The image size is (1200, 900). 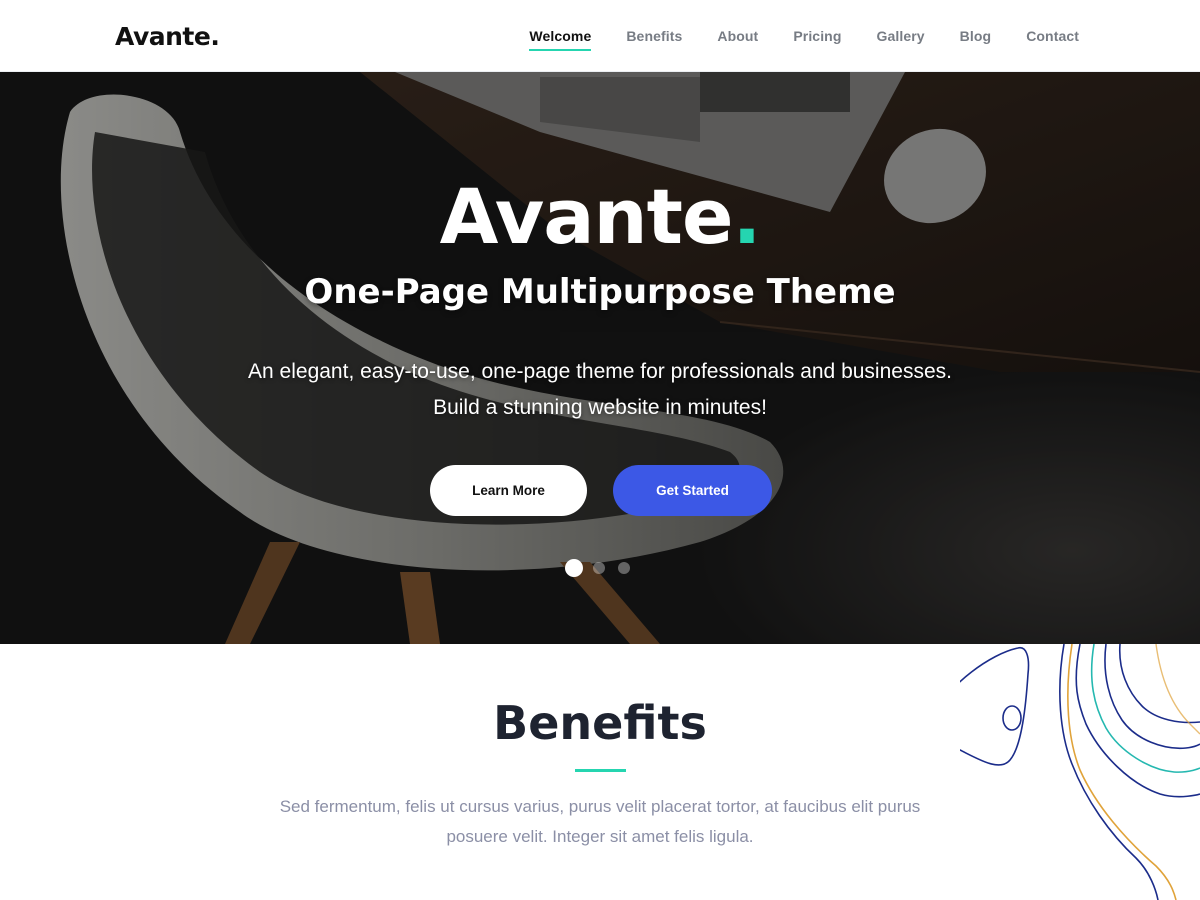 What do you see at coordinates (817, 36) in the screenshot?
I see `nav-item-pricing: Pricing` at bounding box center [817, 36].